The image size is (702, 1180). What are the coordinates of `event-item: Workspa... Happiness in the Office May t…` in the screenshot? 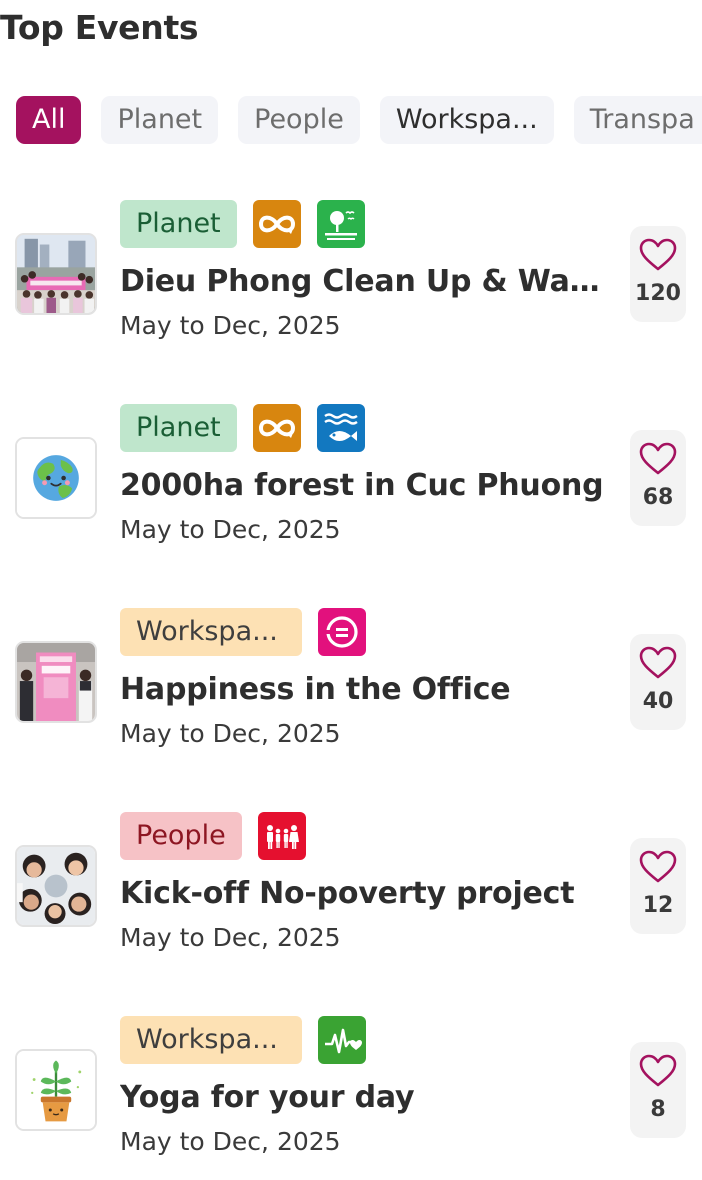 It's located at (351, 693).